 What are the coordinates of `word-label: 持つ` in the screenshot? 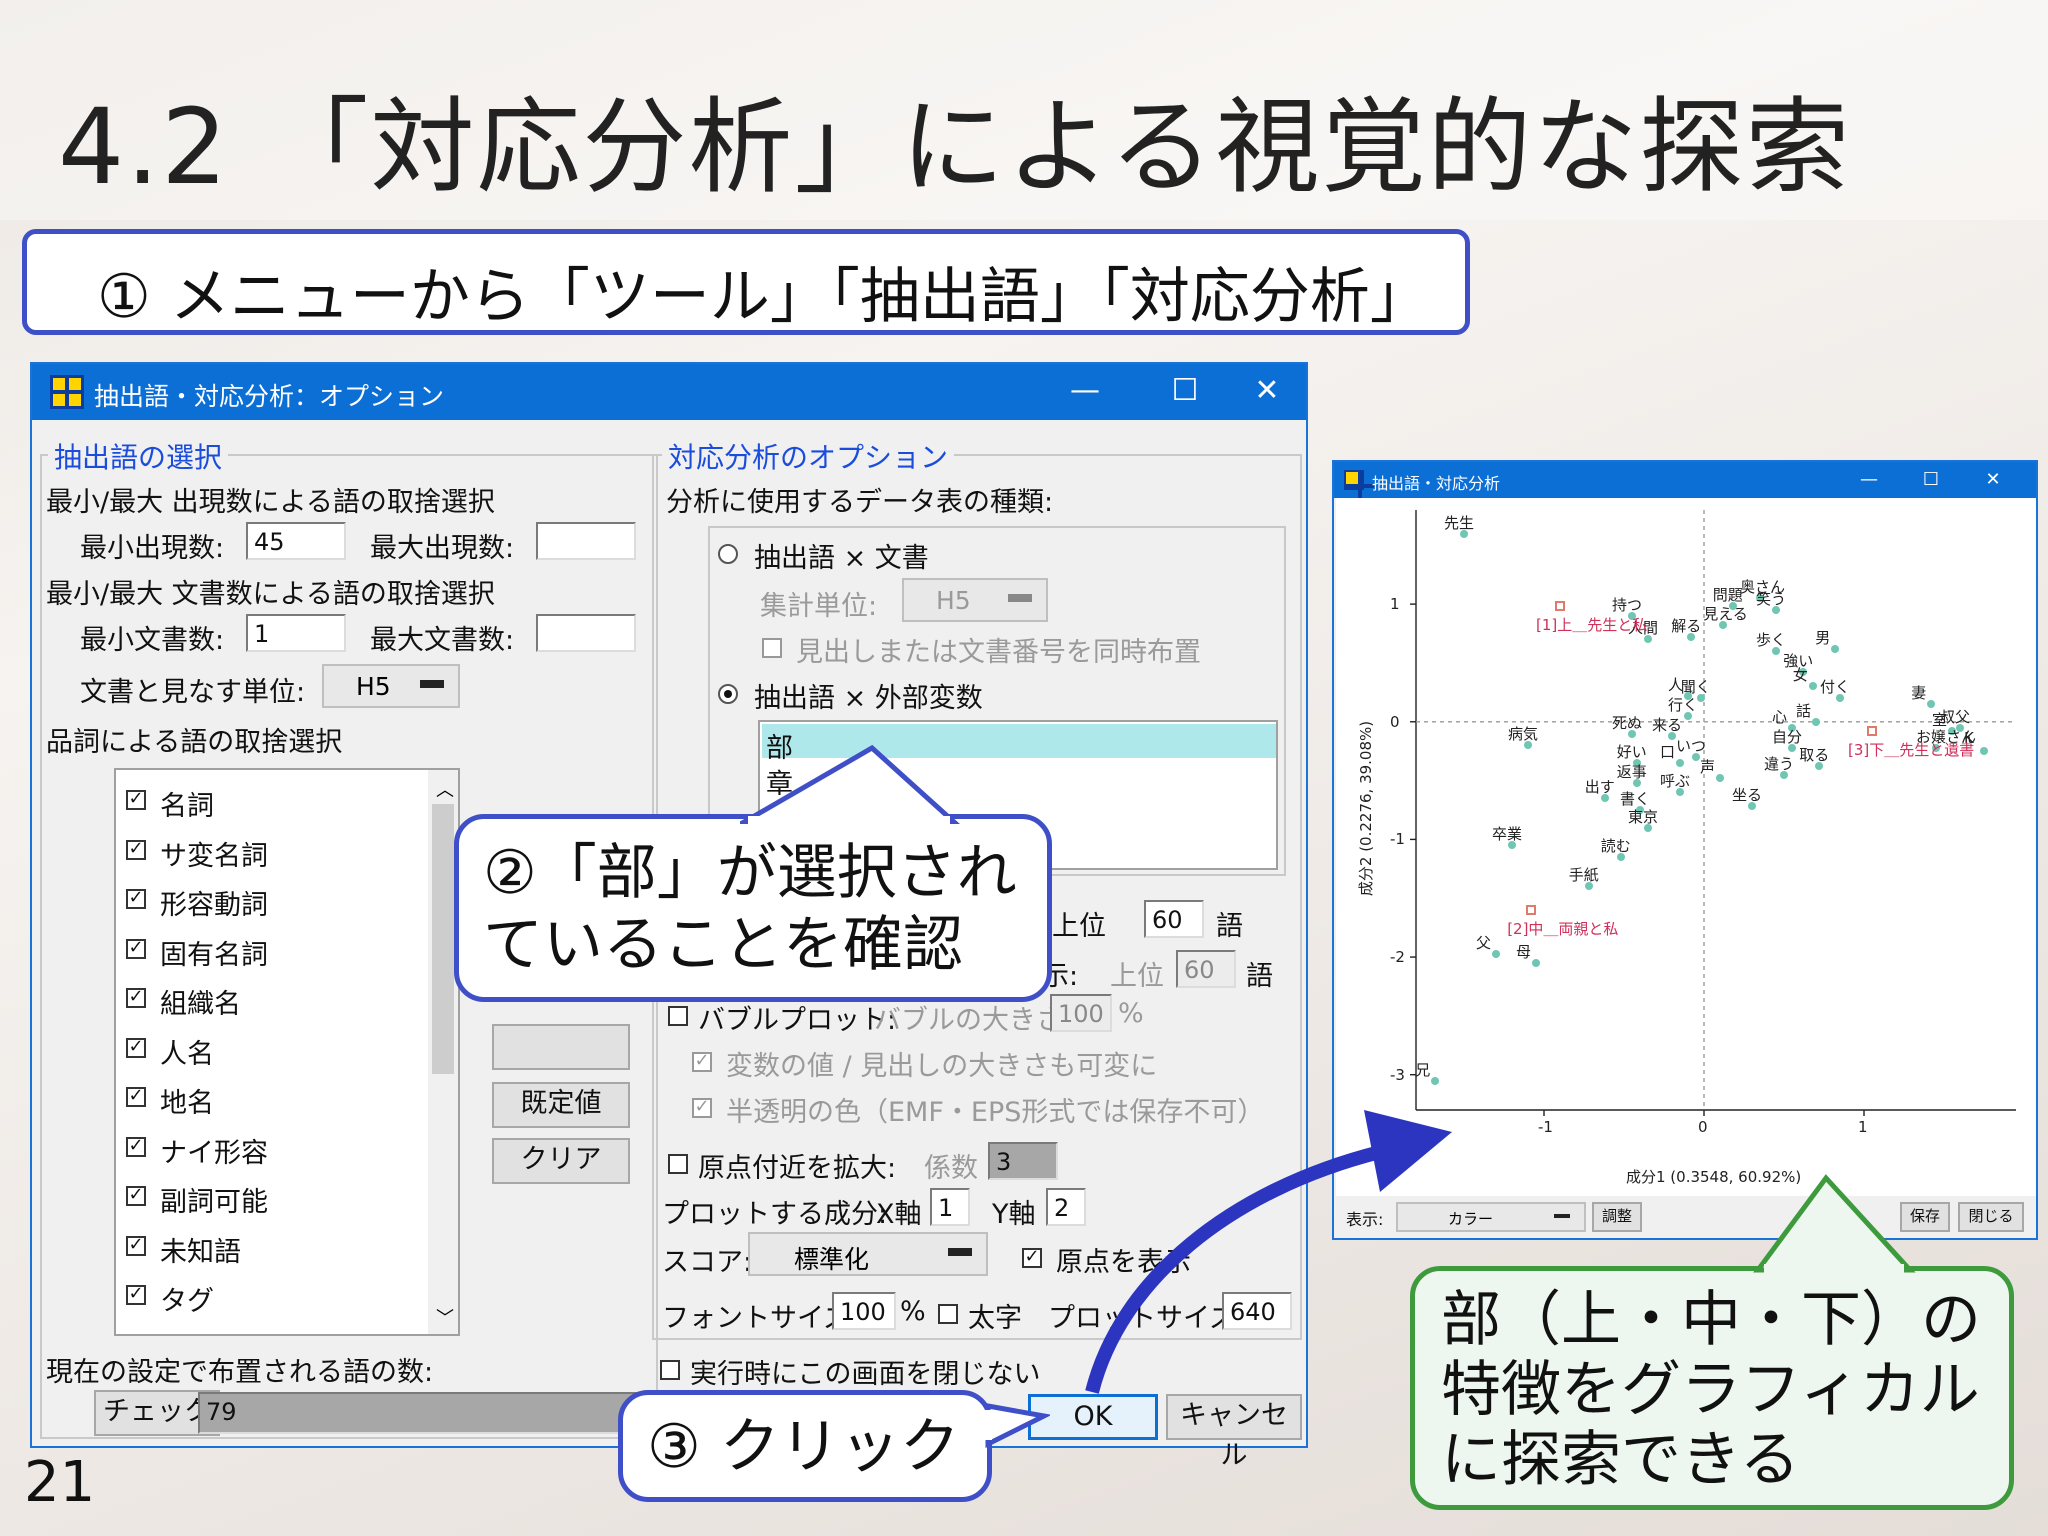 It's located at (1627, 604).